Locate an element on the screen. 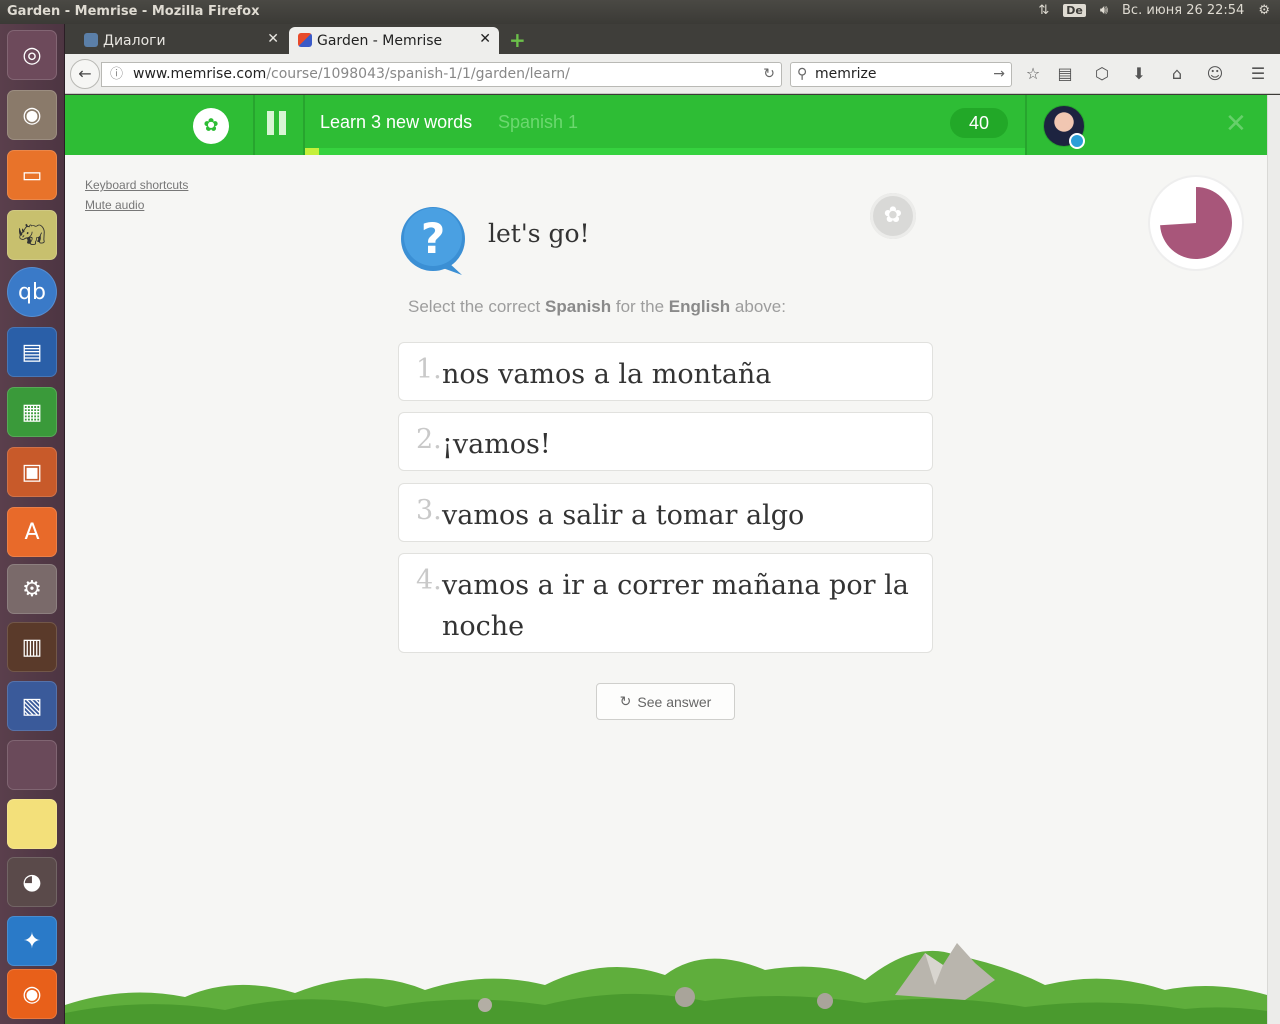 The height and width of the screenshot is (1024, 1280). menu-icon: ☰ is located at coordinates (1258, 74).